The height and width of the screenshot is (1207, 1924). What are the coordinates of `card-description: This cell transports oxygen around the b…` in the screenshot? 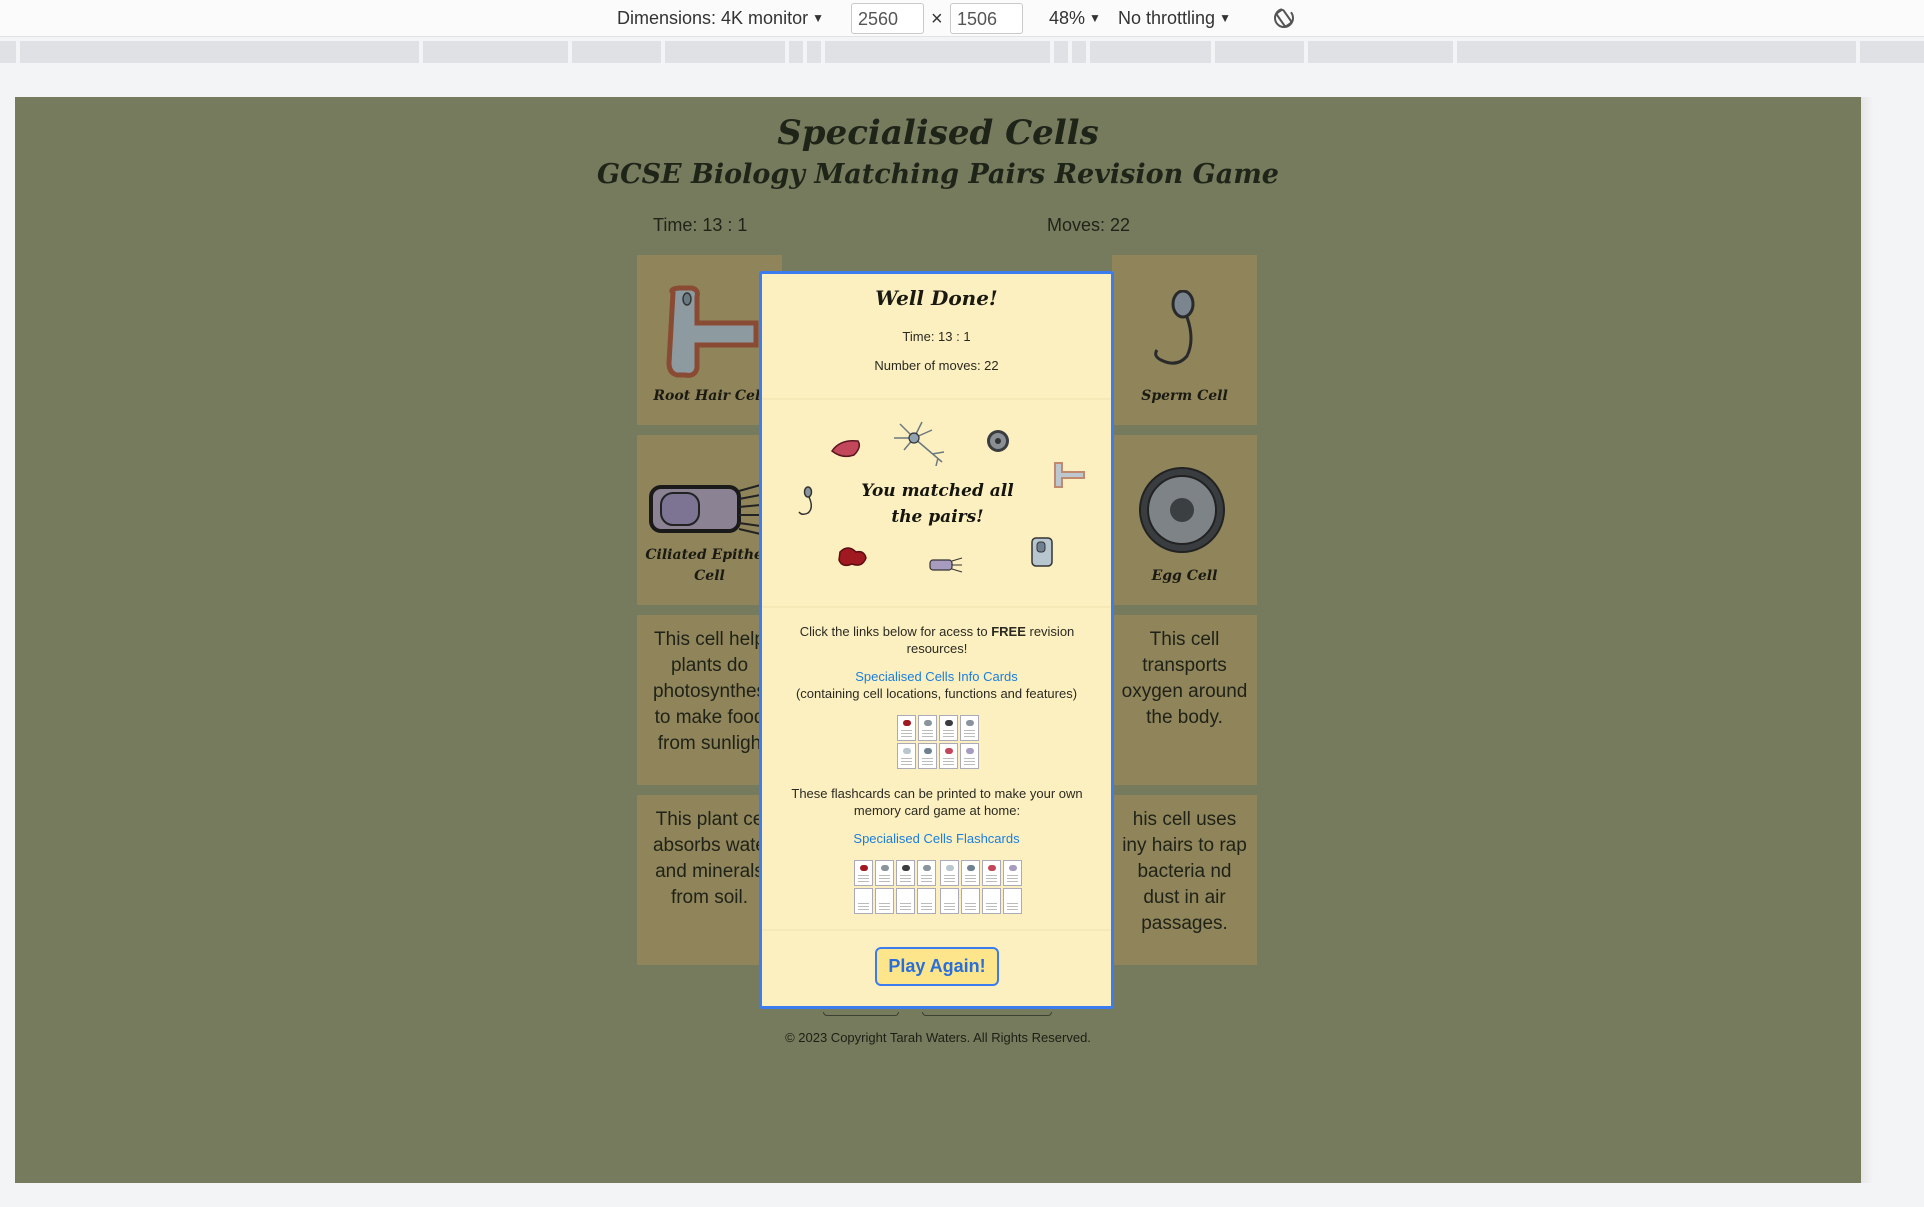 It's located at (1184, 678).